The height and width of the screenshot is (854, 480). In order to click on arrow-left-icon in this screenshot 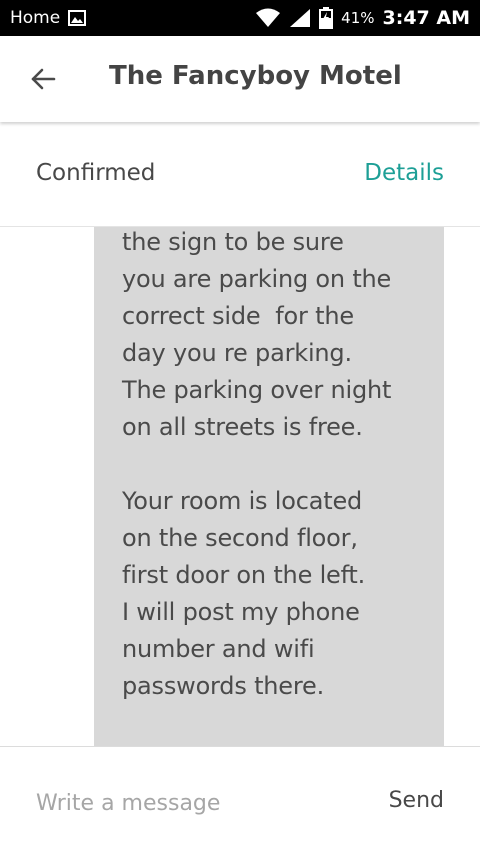, I will do `click(43, 79)`.